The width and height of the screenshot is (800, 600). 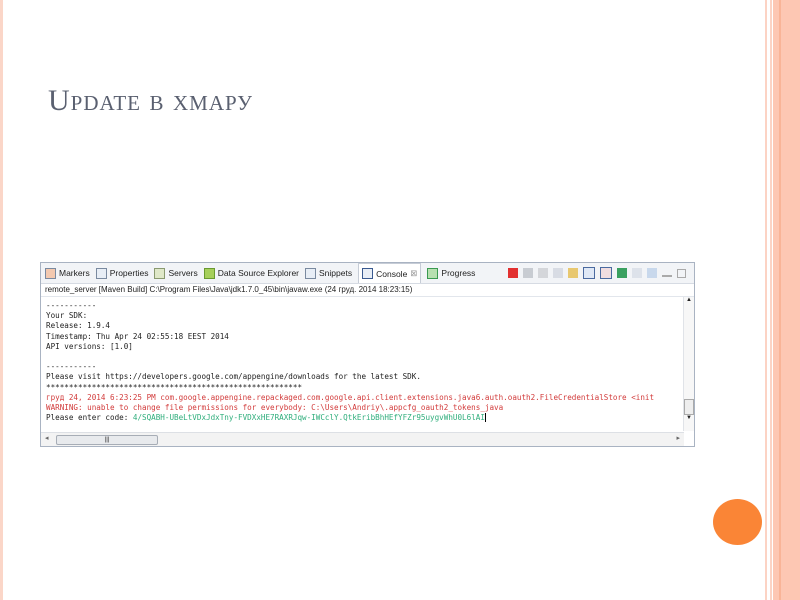 I want to click on close-icon: ⊠, so click(x=413, y=273).